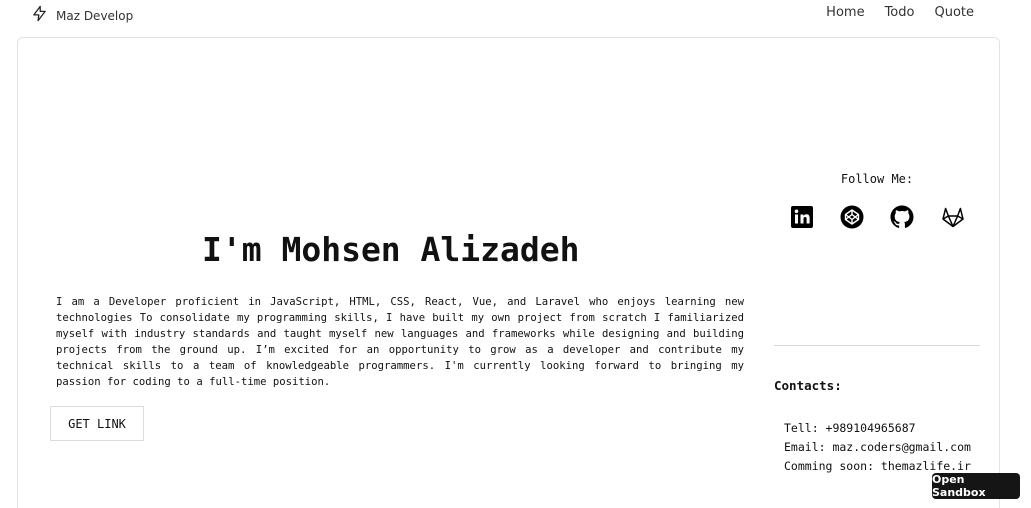  Describe the element at coordinates (97, 423) in the screenshot. I see `get-link-button: GET LINK` at that location.